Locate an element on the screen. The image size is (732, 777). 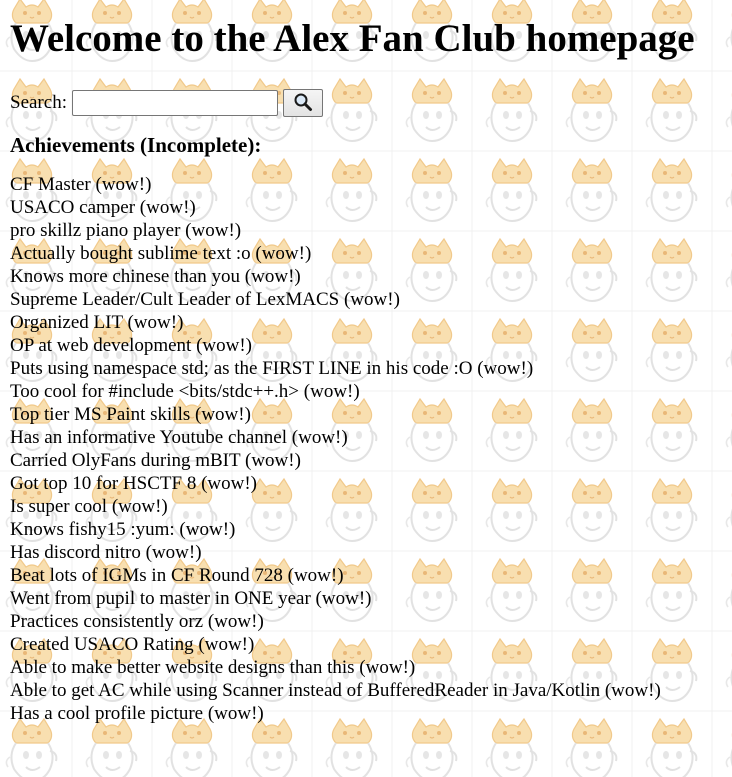
achievement-item: USACO camper (wow!) is located at coordinates (103, 207).